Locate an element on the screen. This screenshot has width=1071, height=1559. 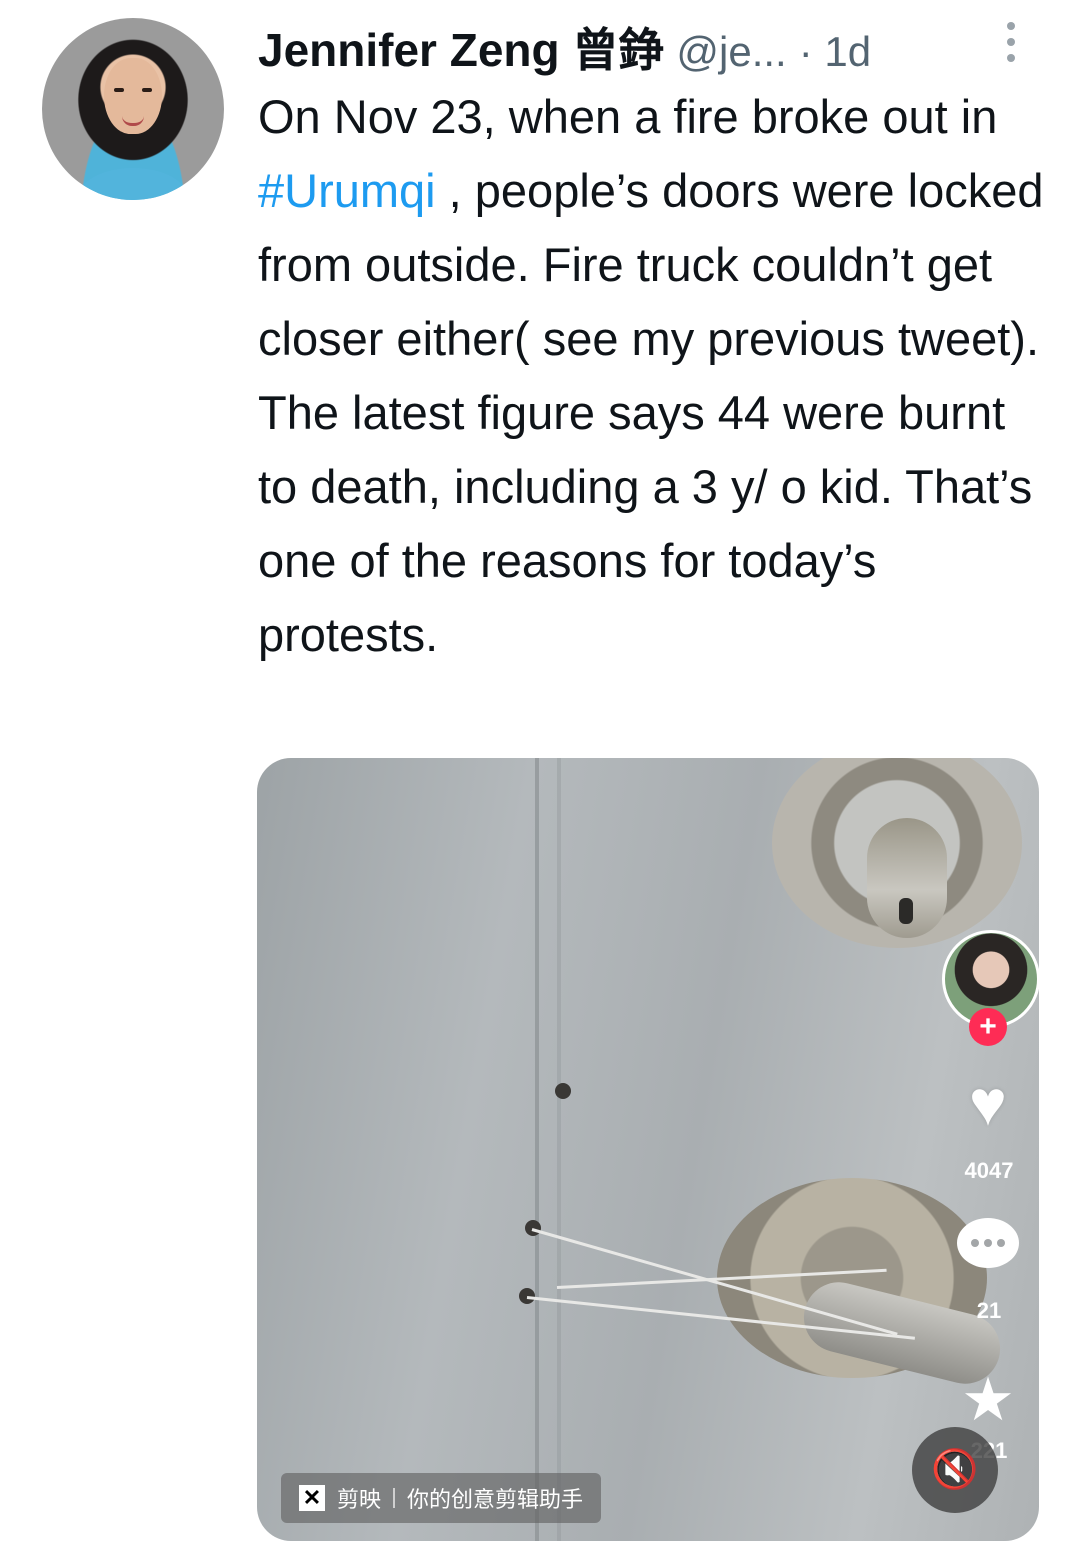
watermark-app-name: 剪映 is located at coordinates (359, 1499).